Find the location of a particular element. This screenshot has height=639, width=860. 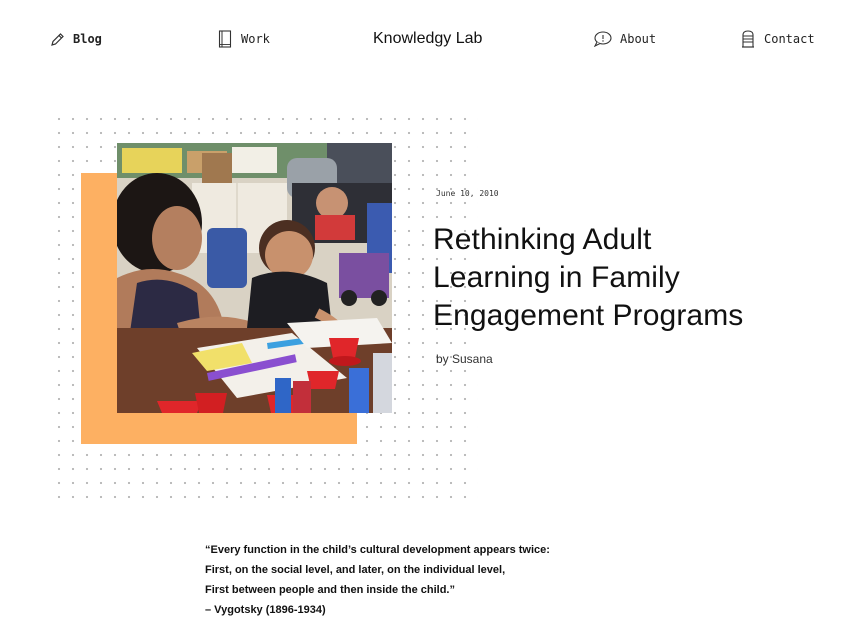

nav-work-link: Work is located at coordinates (243, 39).